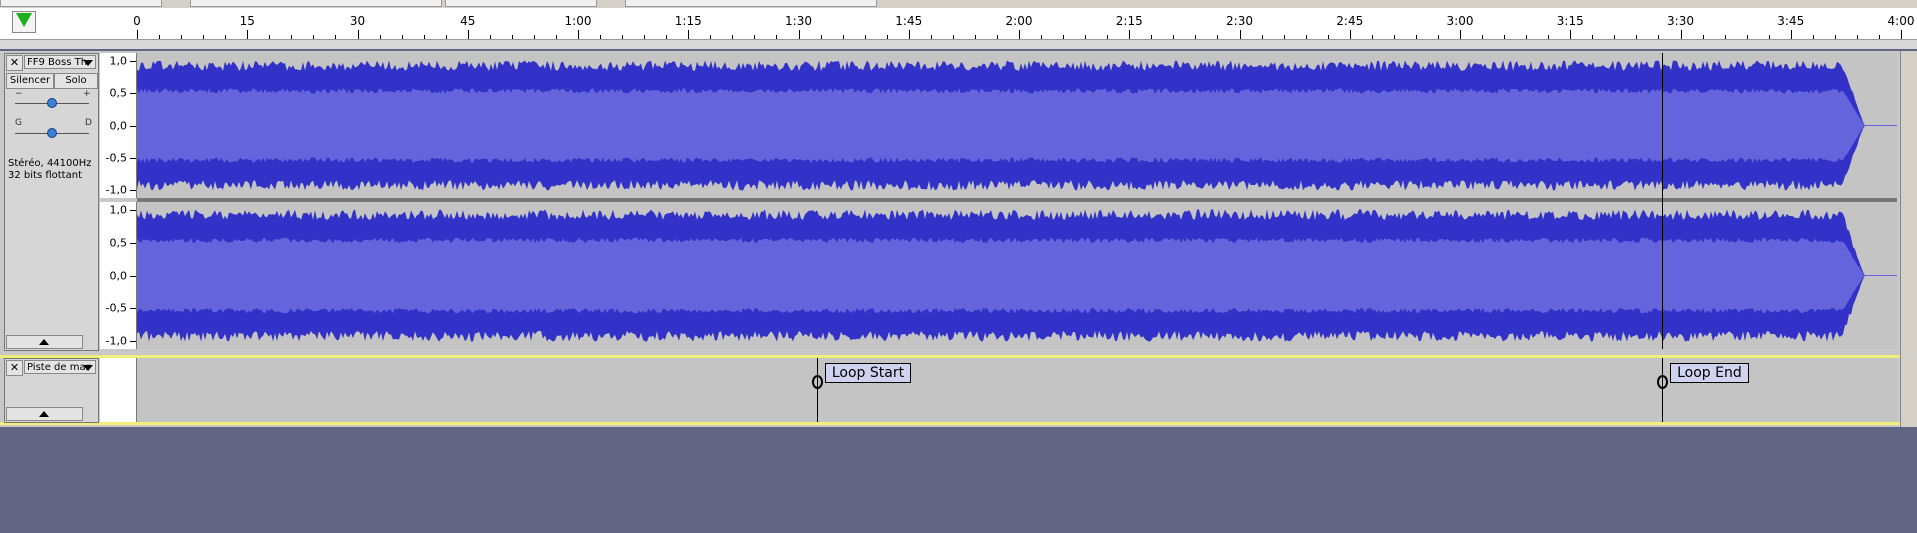 This screenshot has width=1917, height=533. Describe the element at coordinates (87, 94) in the screenshot. I see `gain-plus-label: +` at that location.